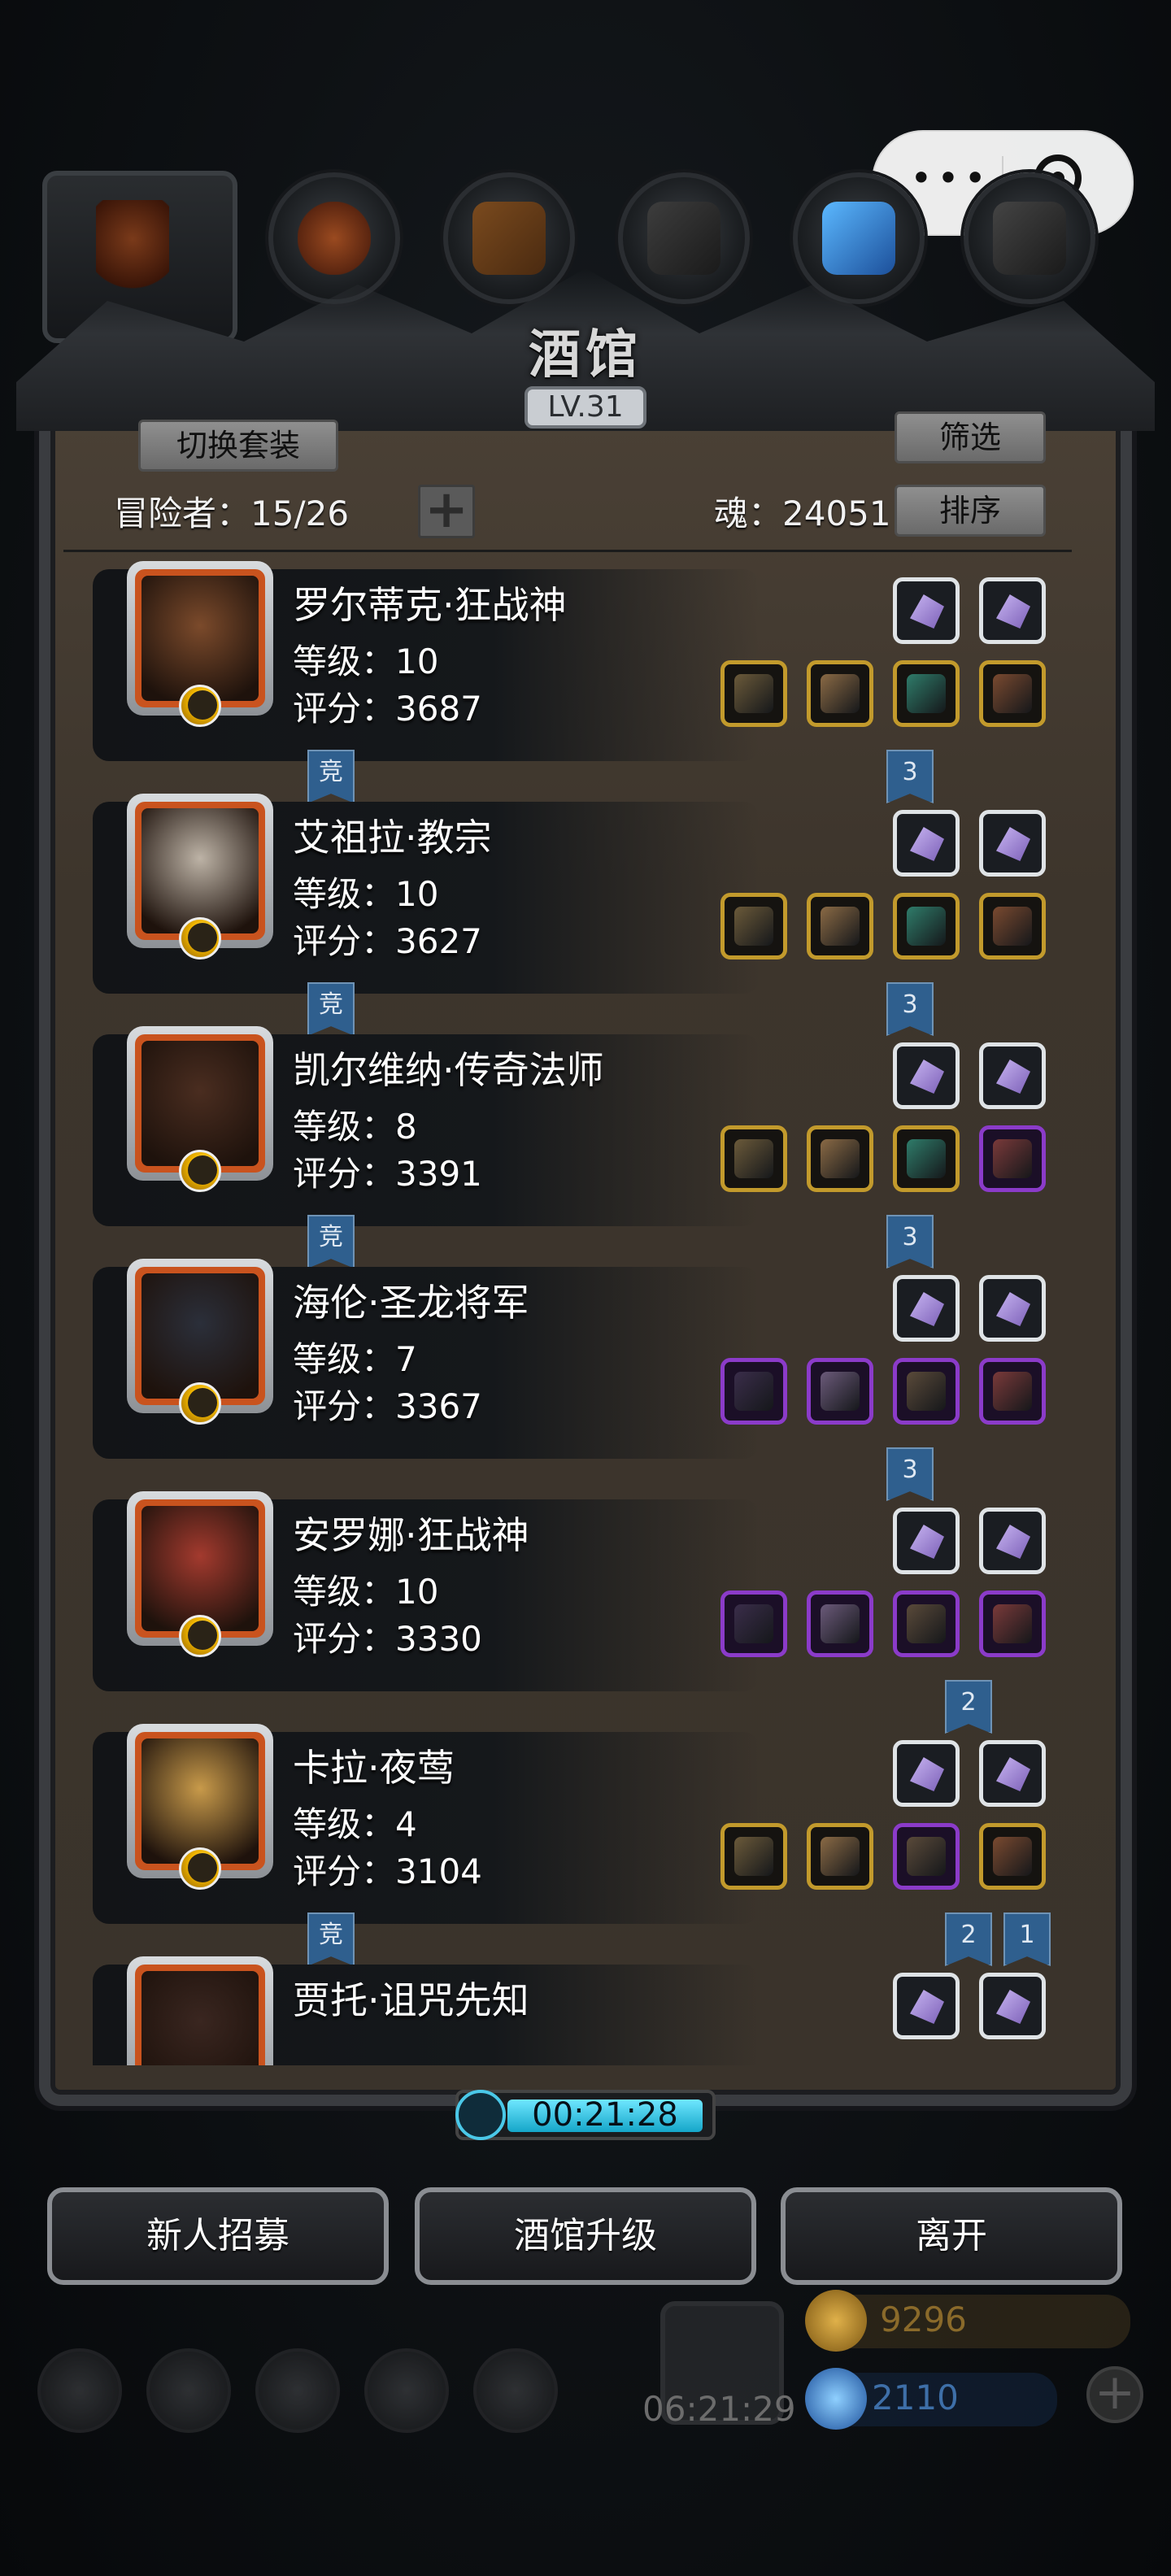  Describe the element at coordinates (803, 513) in the screenshot. I see `soul-count: 魂：24051` at that location.